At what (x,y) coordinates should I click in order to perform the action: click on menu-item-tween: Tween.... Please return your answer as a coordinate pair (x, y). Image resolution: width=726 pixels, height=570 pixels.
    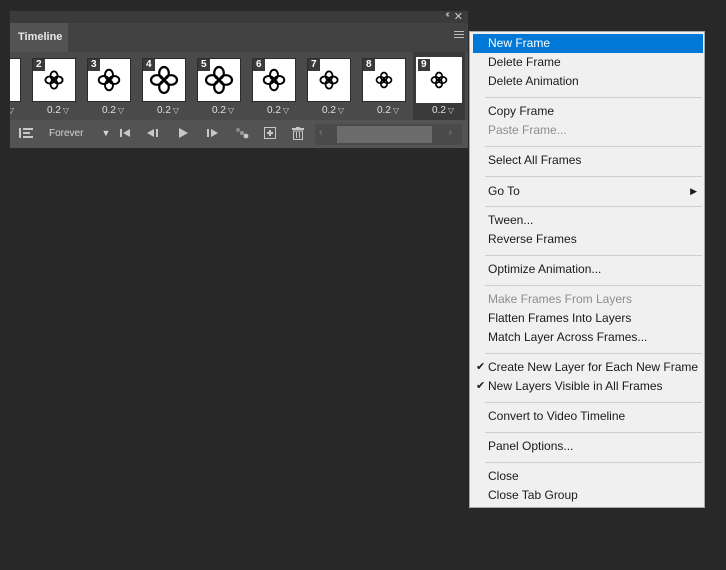
    Looking at the image, I should click on (588, 220).